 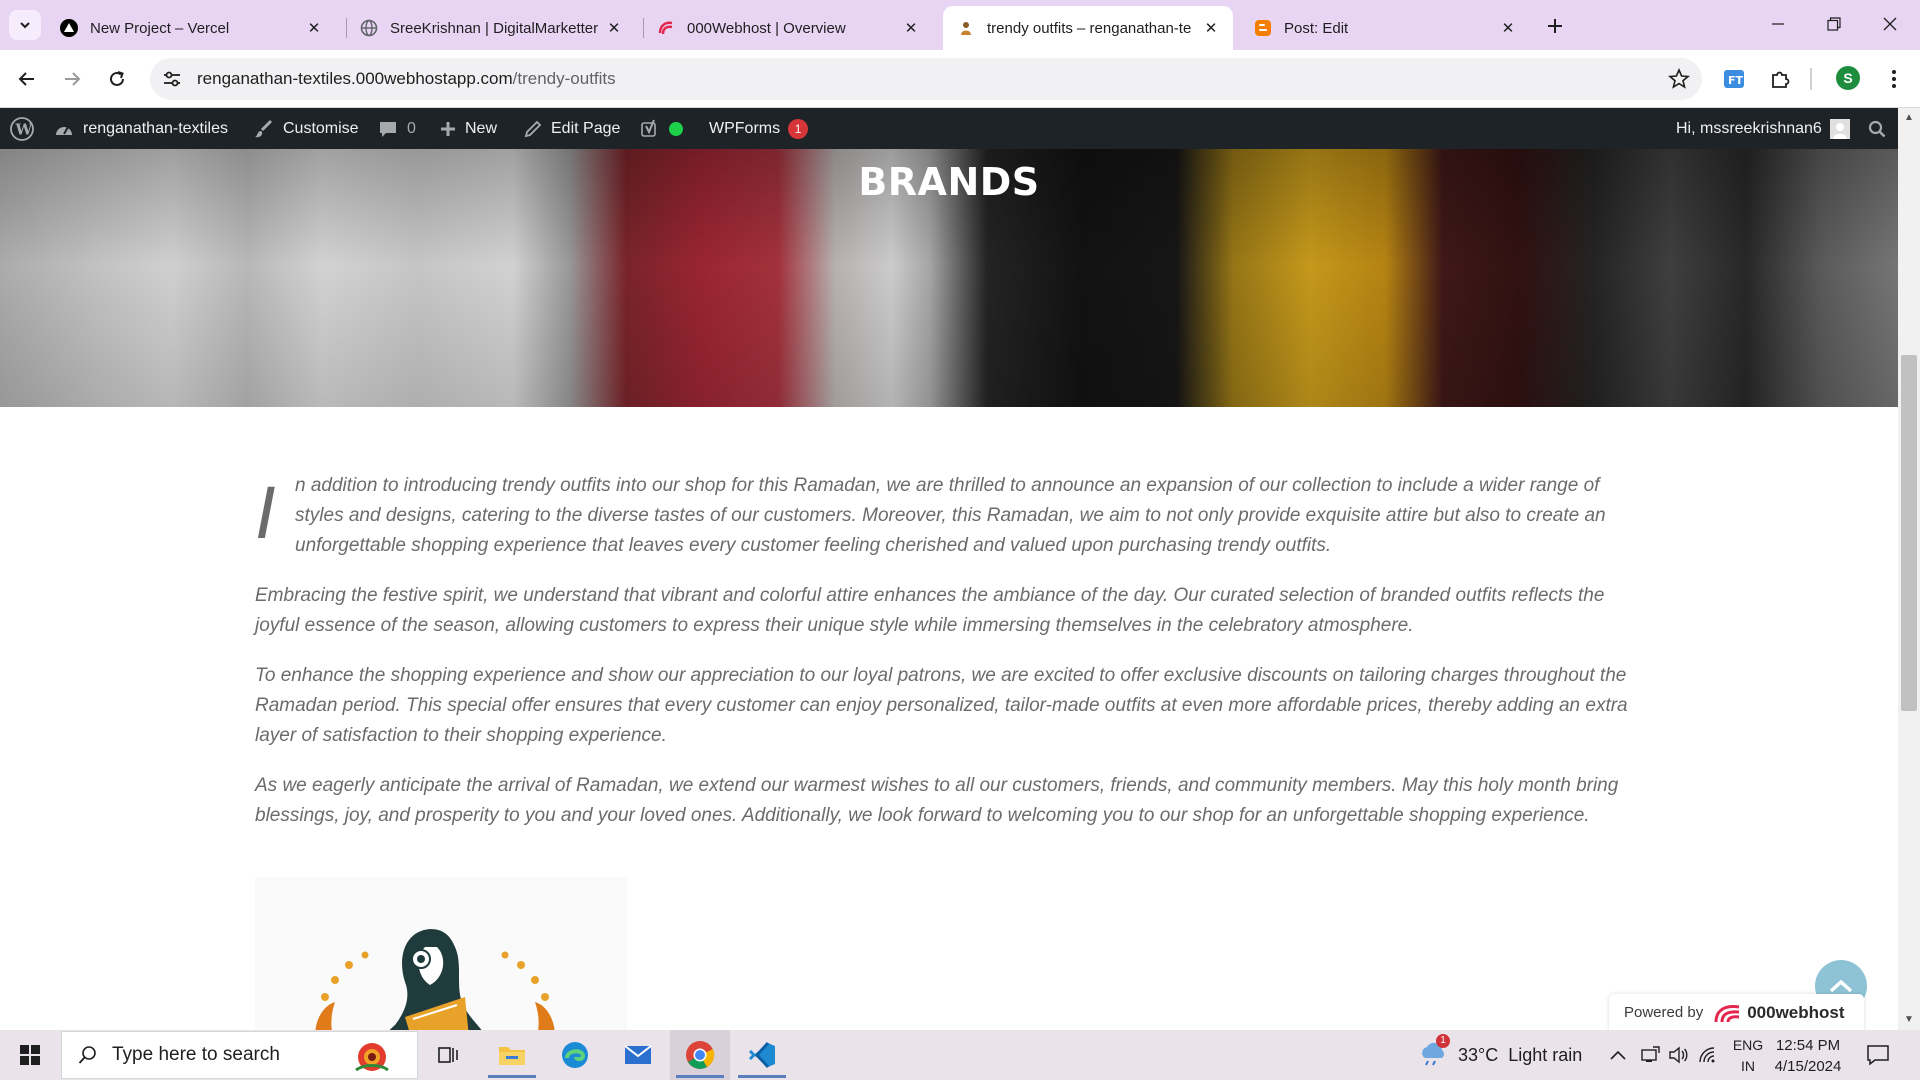 What do you see at coordinates (575, 1055) in the screenshot?
I see `edge-browser-button` at bounding box center [575, 1055].